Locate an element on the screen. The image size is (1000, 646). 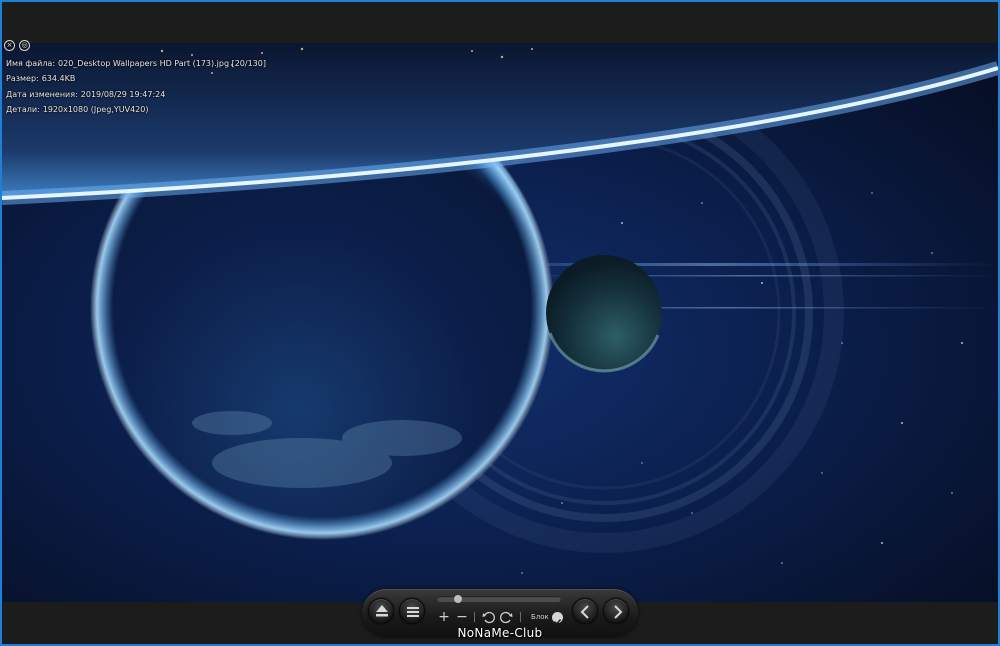
rotate-right-icon is located at coordinates (507, 617).